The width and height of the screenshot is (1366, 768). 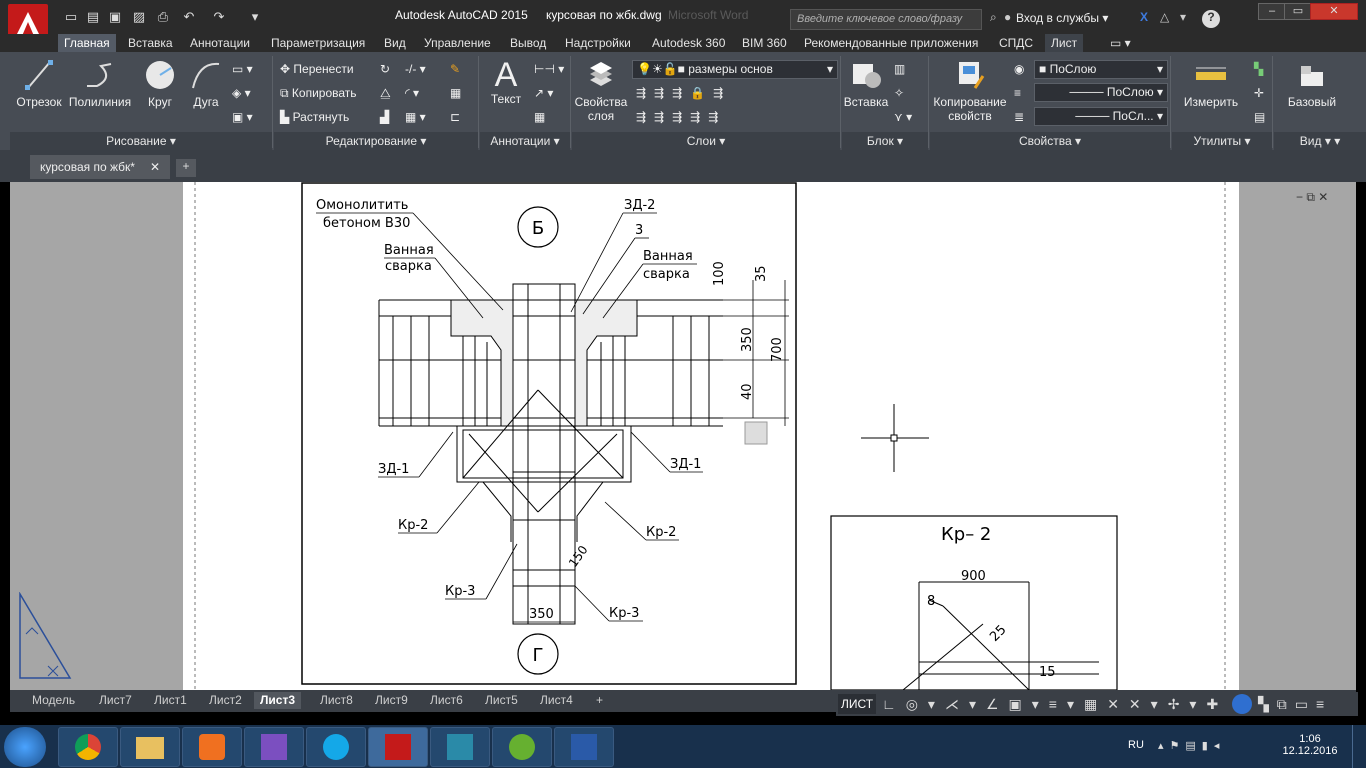 I want to click on chrome-taskbar-icon, so click(x=88, y=747).